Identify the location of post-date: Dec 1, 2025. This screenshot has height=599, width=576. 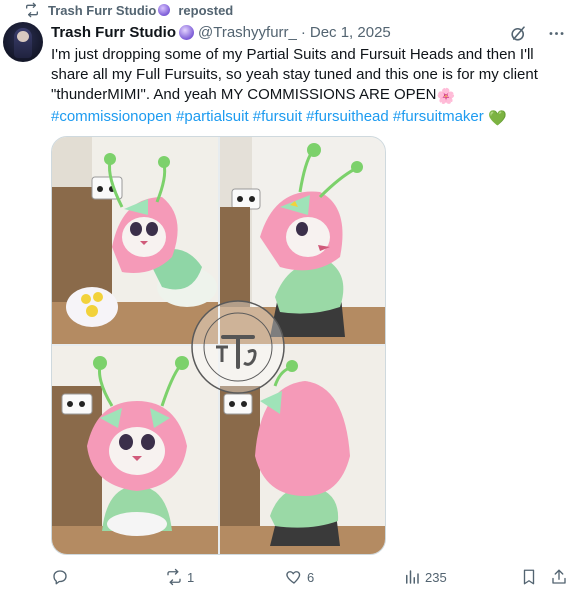
(350, 32).